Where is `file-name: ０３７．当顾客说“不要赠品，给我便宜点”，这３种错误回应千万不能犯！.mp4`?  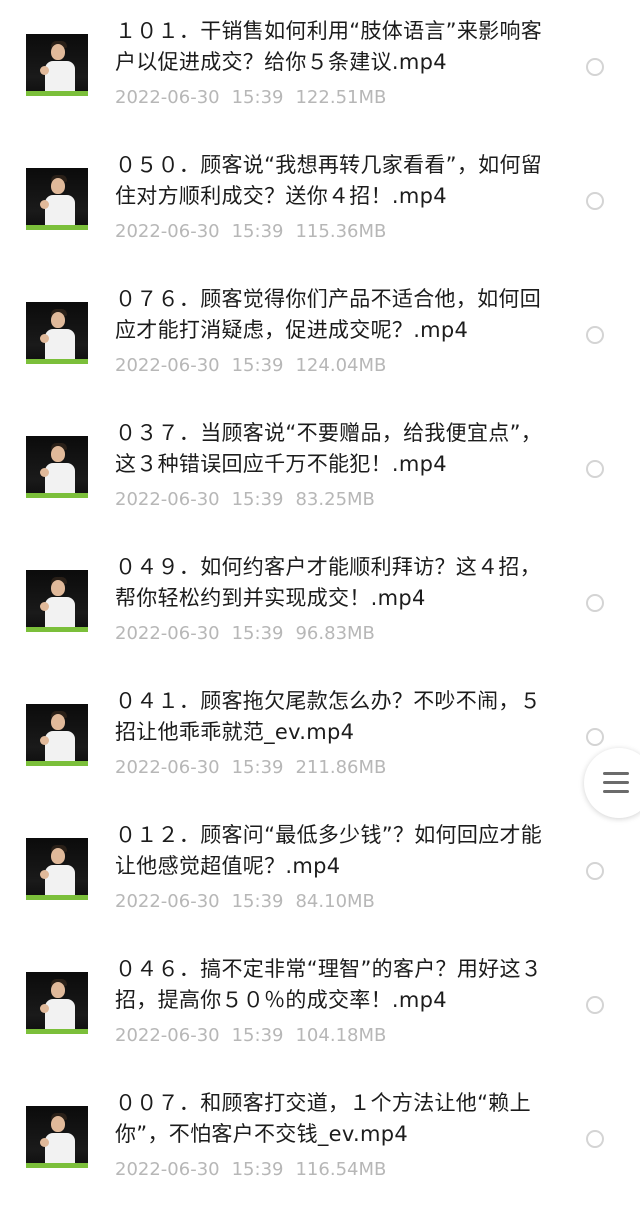
file-name: ０３７．当顾客说“不要赠品，给我便宜点”，这３种错误回应千万不能犯！.mp4 is located at coordinates (337, 449).